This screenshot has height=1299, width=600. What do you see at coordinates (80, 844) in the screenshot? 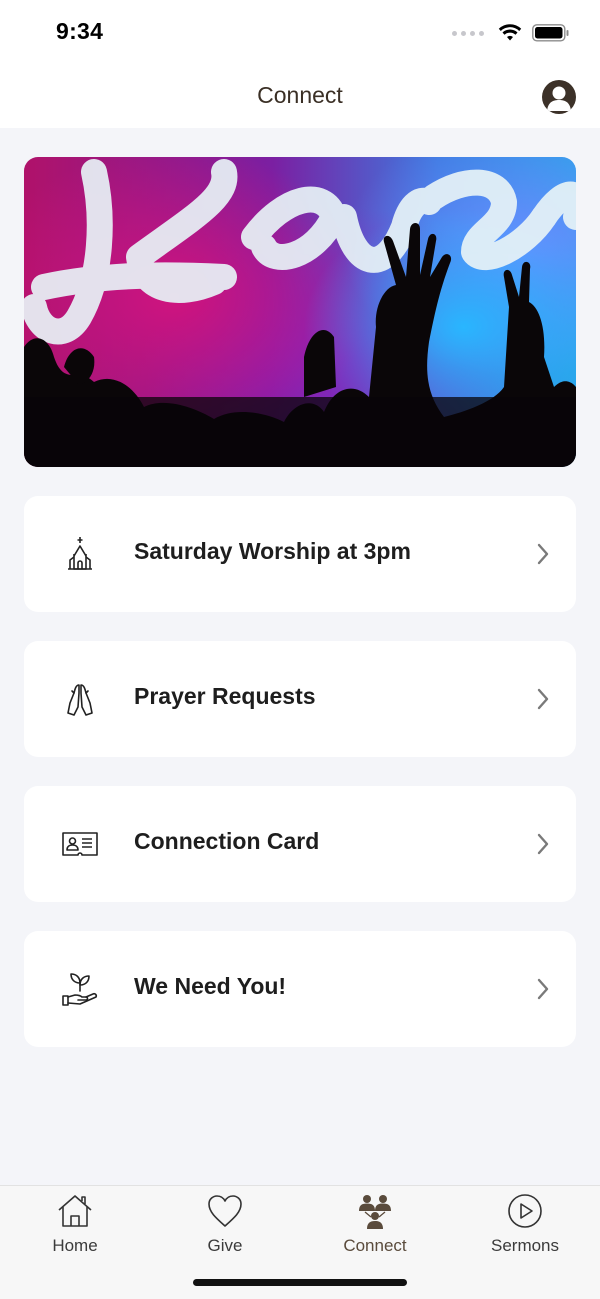
I see `id-card-icon` at bounding box center [80, 844].